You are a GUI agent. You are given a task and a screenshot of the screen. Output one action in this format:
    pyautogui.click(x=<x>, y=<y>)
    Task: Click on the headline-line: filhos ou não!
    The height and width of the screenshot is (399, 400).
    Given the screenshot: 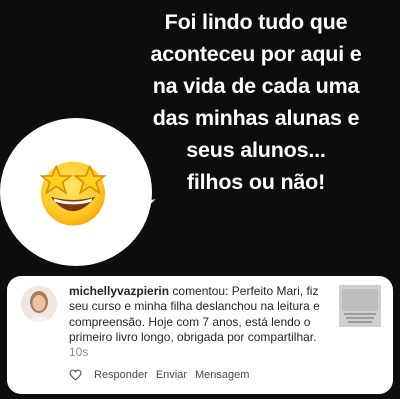 What is the action you would take?
    pyautogui.click(x=256, y=182)
    